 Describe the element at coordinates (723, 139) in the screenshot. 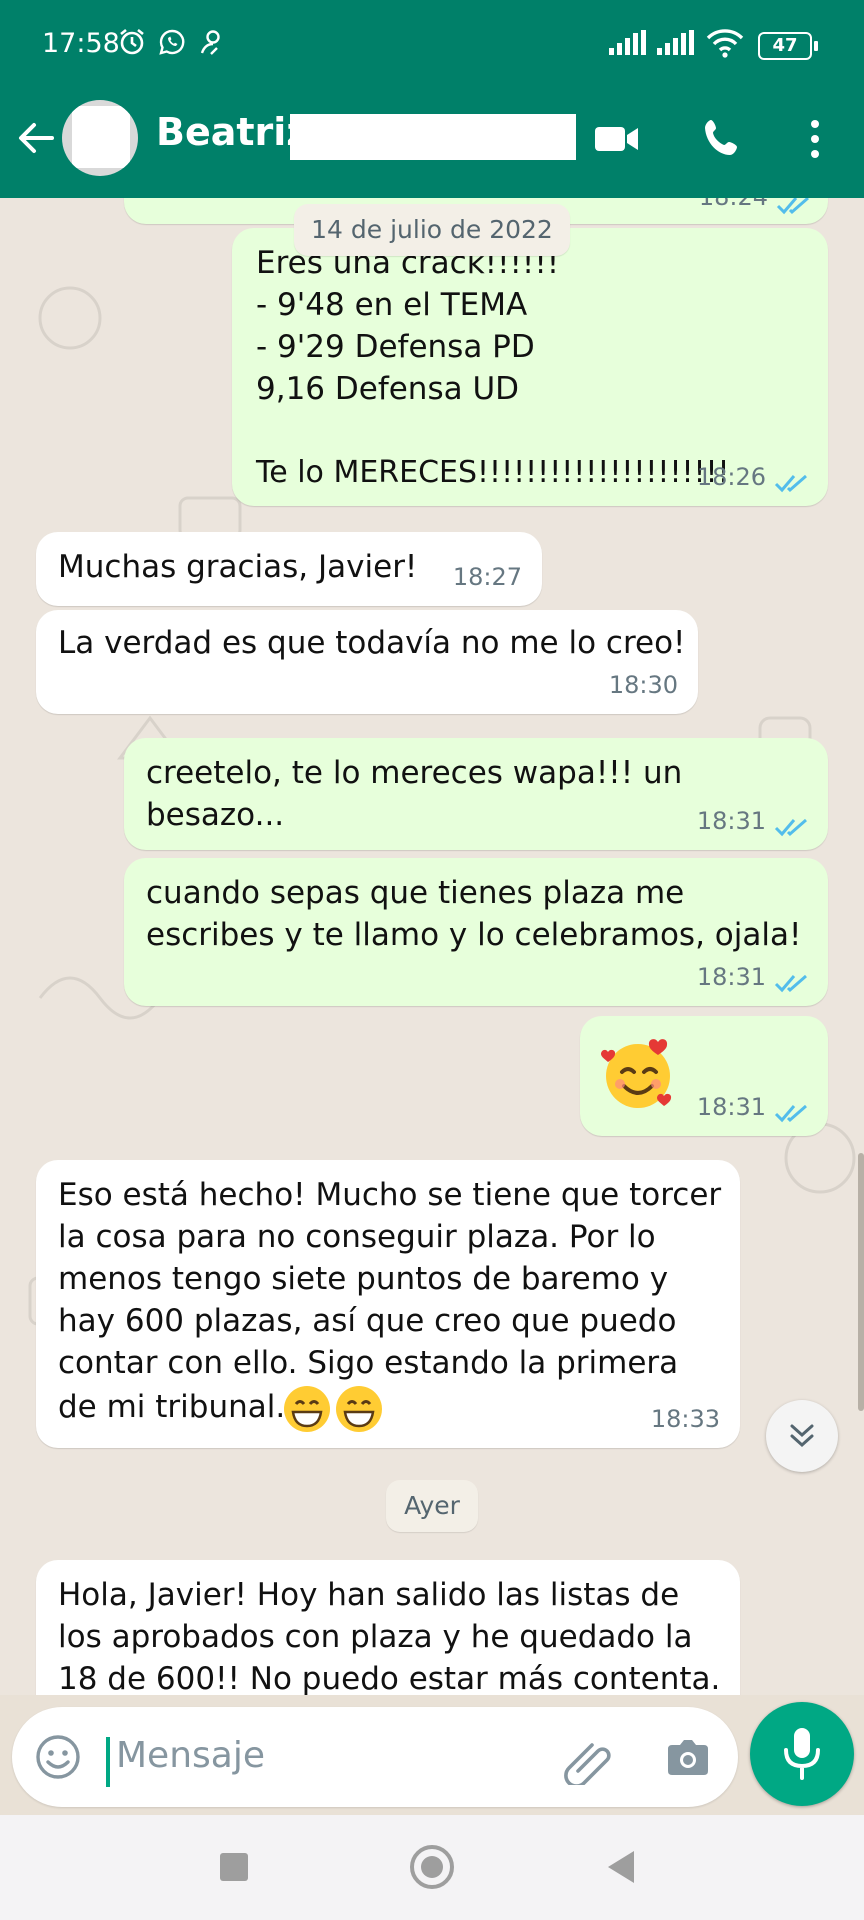

I see `phone-icon` at that location.